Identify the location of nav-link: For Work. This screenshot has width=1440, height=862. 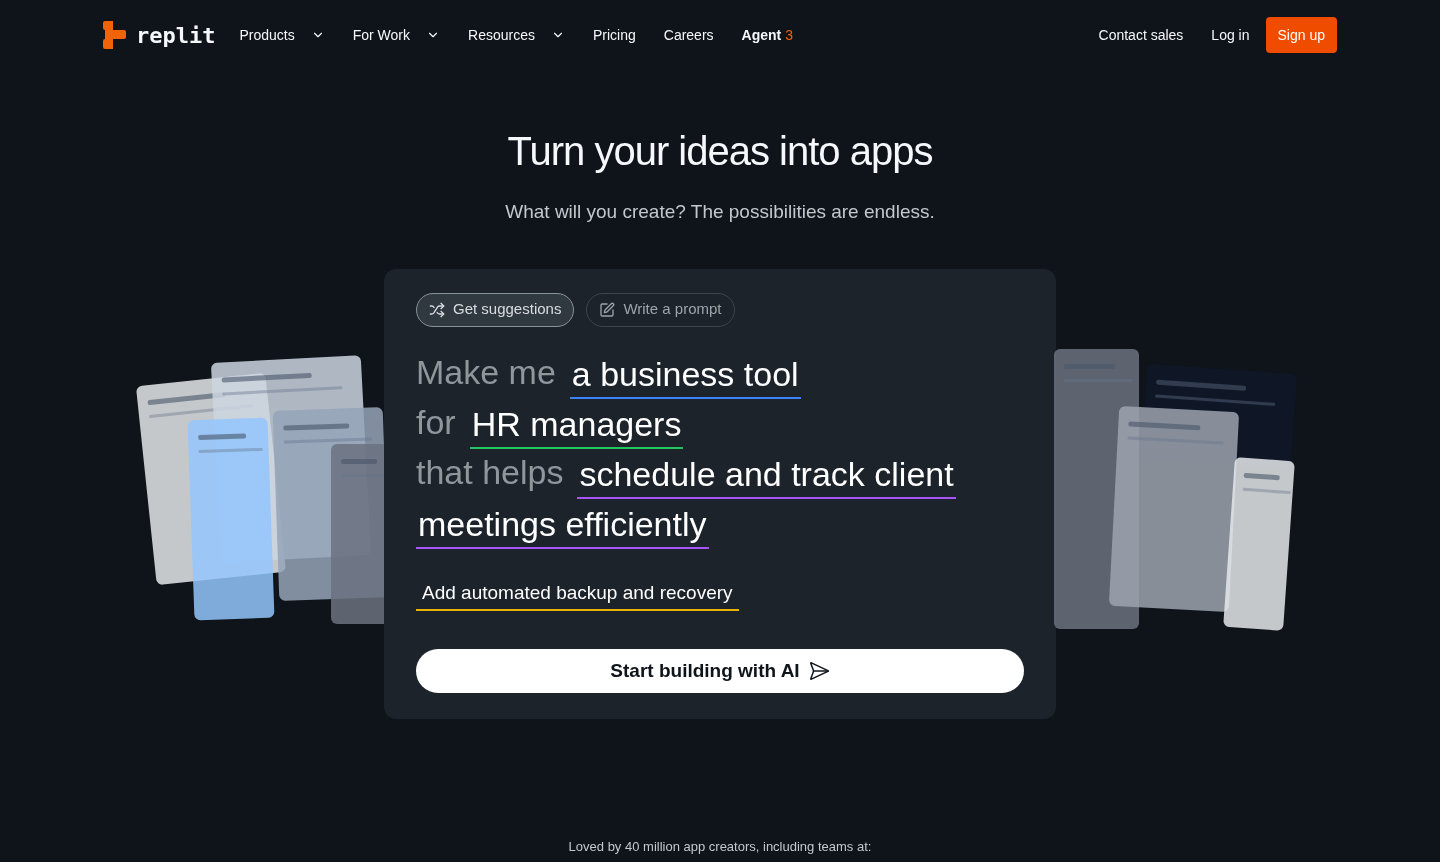
(396, 35).